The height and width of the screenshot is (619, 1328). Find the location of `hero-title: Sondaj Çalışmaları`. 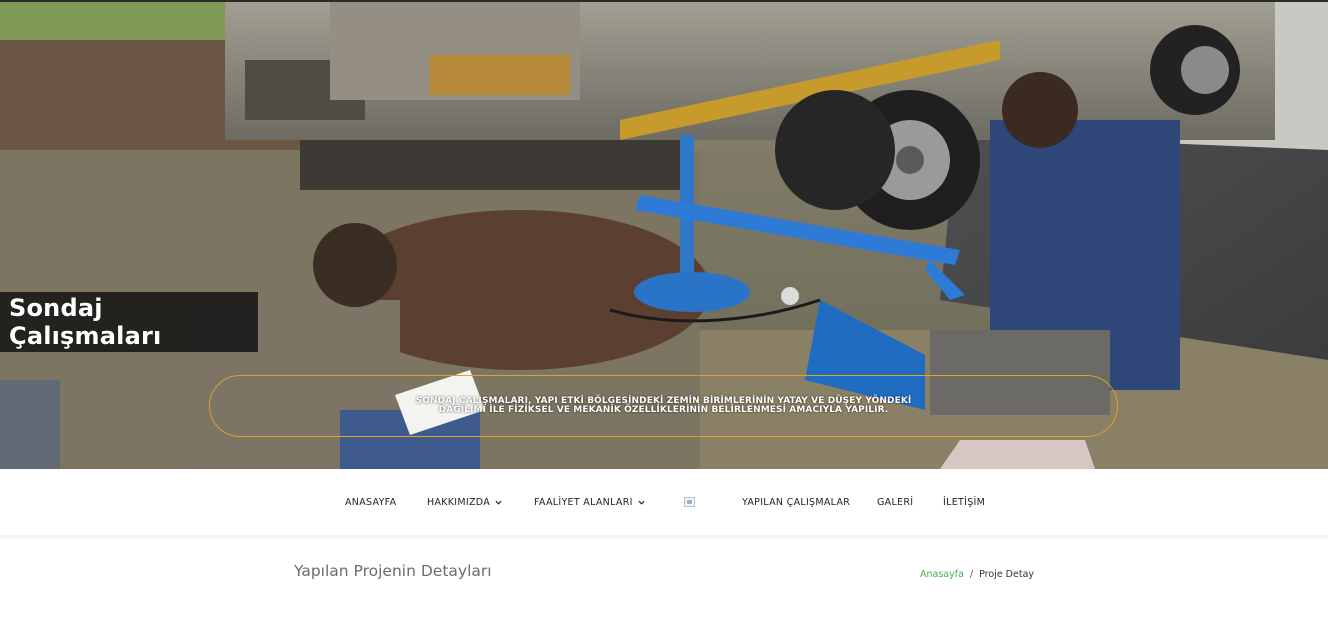

hero-title: Sondaj Çalışmaları is located at coordinates (85, 322).